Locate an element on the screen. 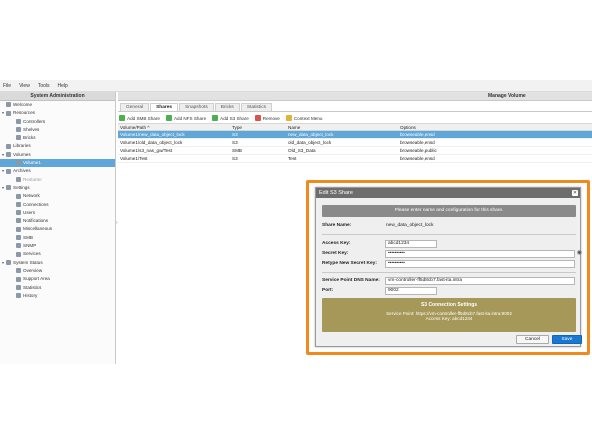 Image resolution: width=592 pixels, height=444 pixels. sidebar-item-overview: Overview is located at coordinates (57, 271).